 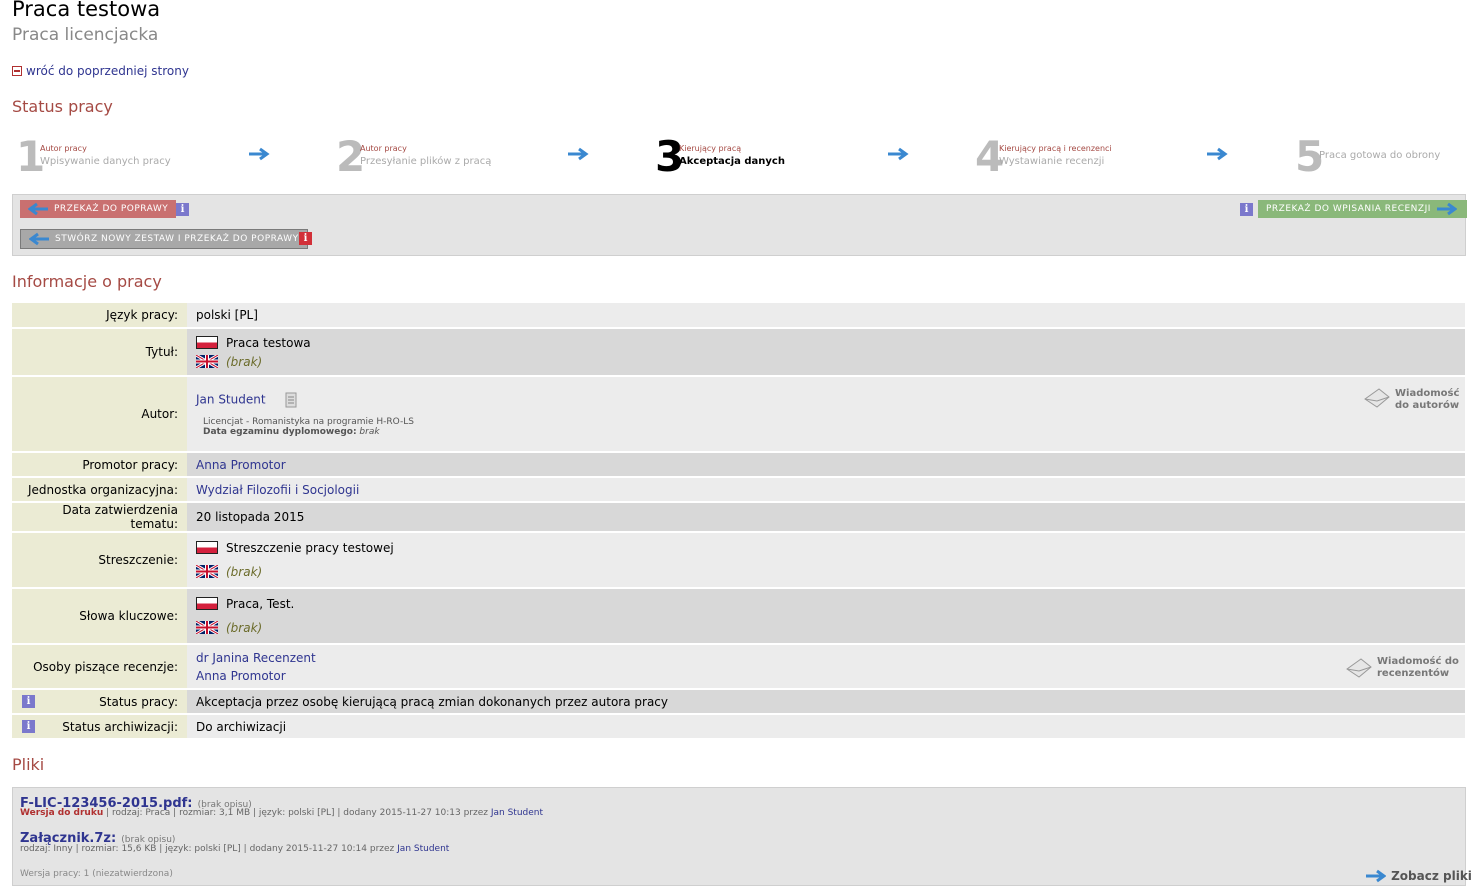 I want to click on message-reviewers-icon, so click(x=1359, y=667).